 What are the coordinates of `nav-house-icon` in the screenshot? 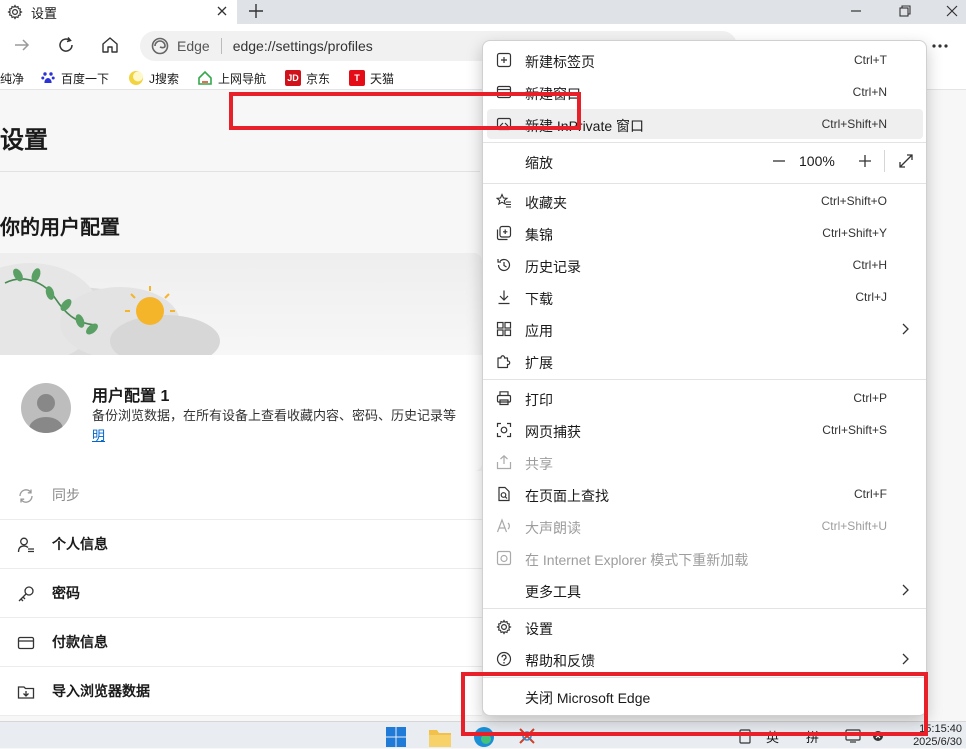 It's located at (205, 78).